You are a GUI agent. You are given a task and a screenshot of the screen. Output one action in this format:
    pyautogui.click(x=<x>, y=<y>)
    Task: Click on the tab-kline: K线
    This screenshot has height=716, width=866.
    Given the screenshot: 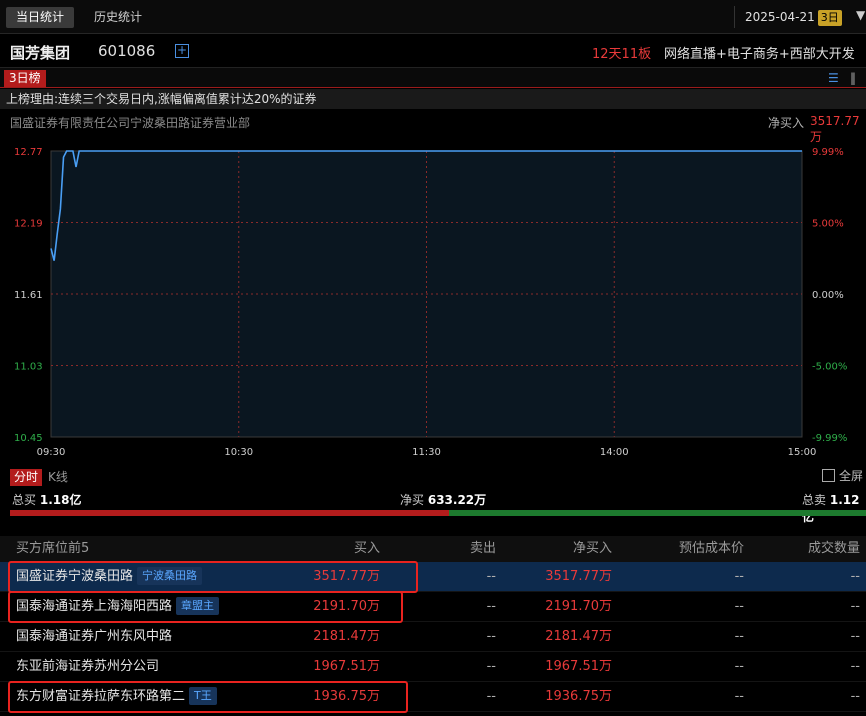 What is the action you would take?
    pyautogui.click(x=58, y=477)
    